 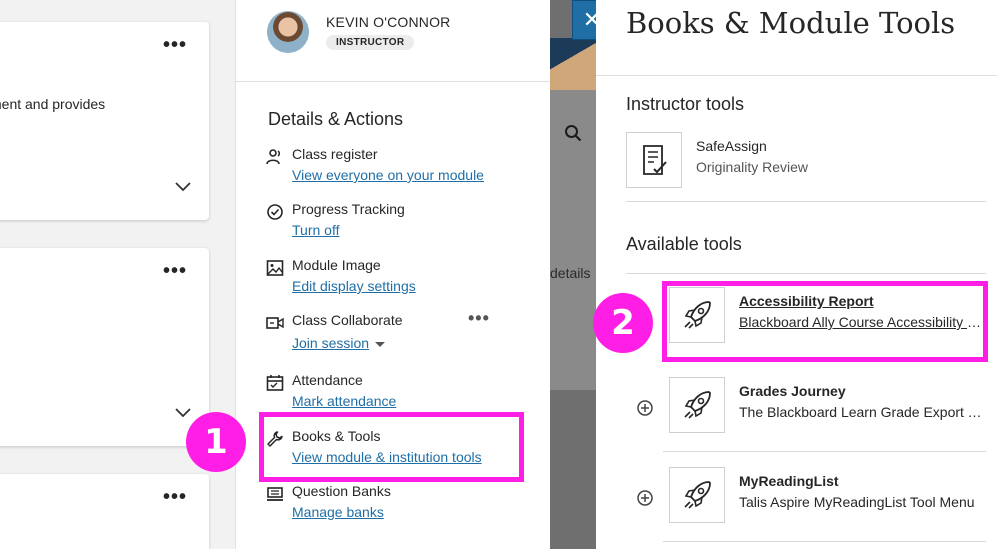 I want to click on step-badge-1: 1, so click(x=216, y=442).